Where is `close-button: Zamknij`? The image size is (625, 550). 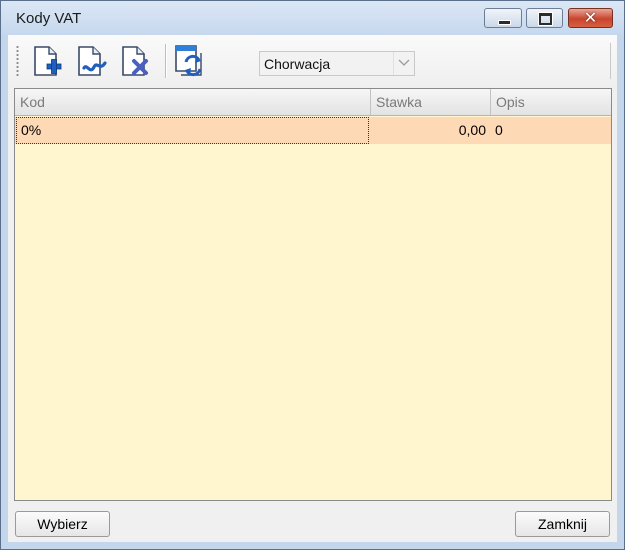
close-button: Zamknij is located at coordinates (562, 524).